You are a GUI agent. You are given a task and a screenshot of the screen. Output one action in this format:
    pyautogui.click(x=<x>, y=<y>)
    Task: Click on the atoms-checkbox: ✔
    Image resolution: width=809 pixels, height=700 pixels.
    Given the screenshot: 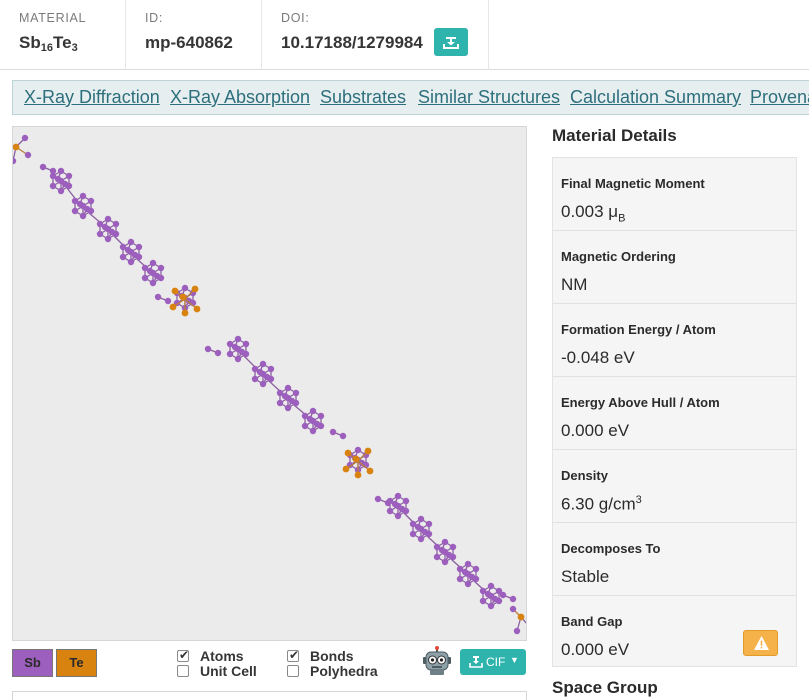 What is the action you would take?
    pyautogui.click(x=183, y=655)
    